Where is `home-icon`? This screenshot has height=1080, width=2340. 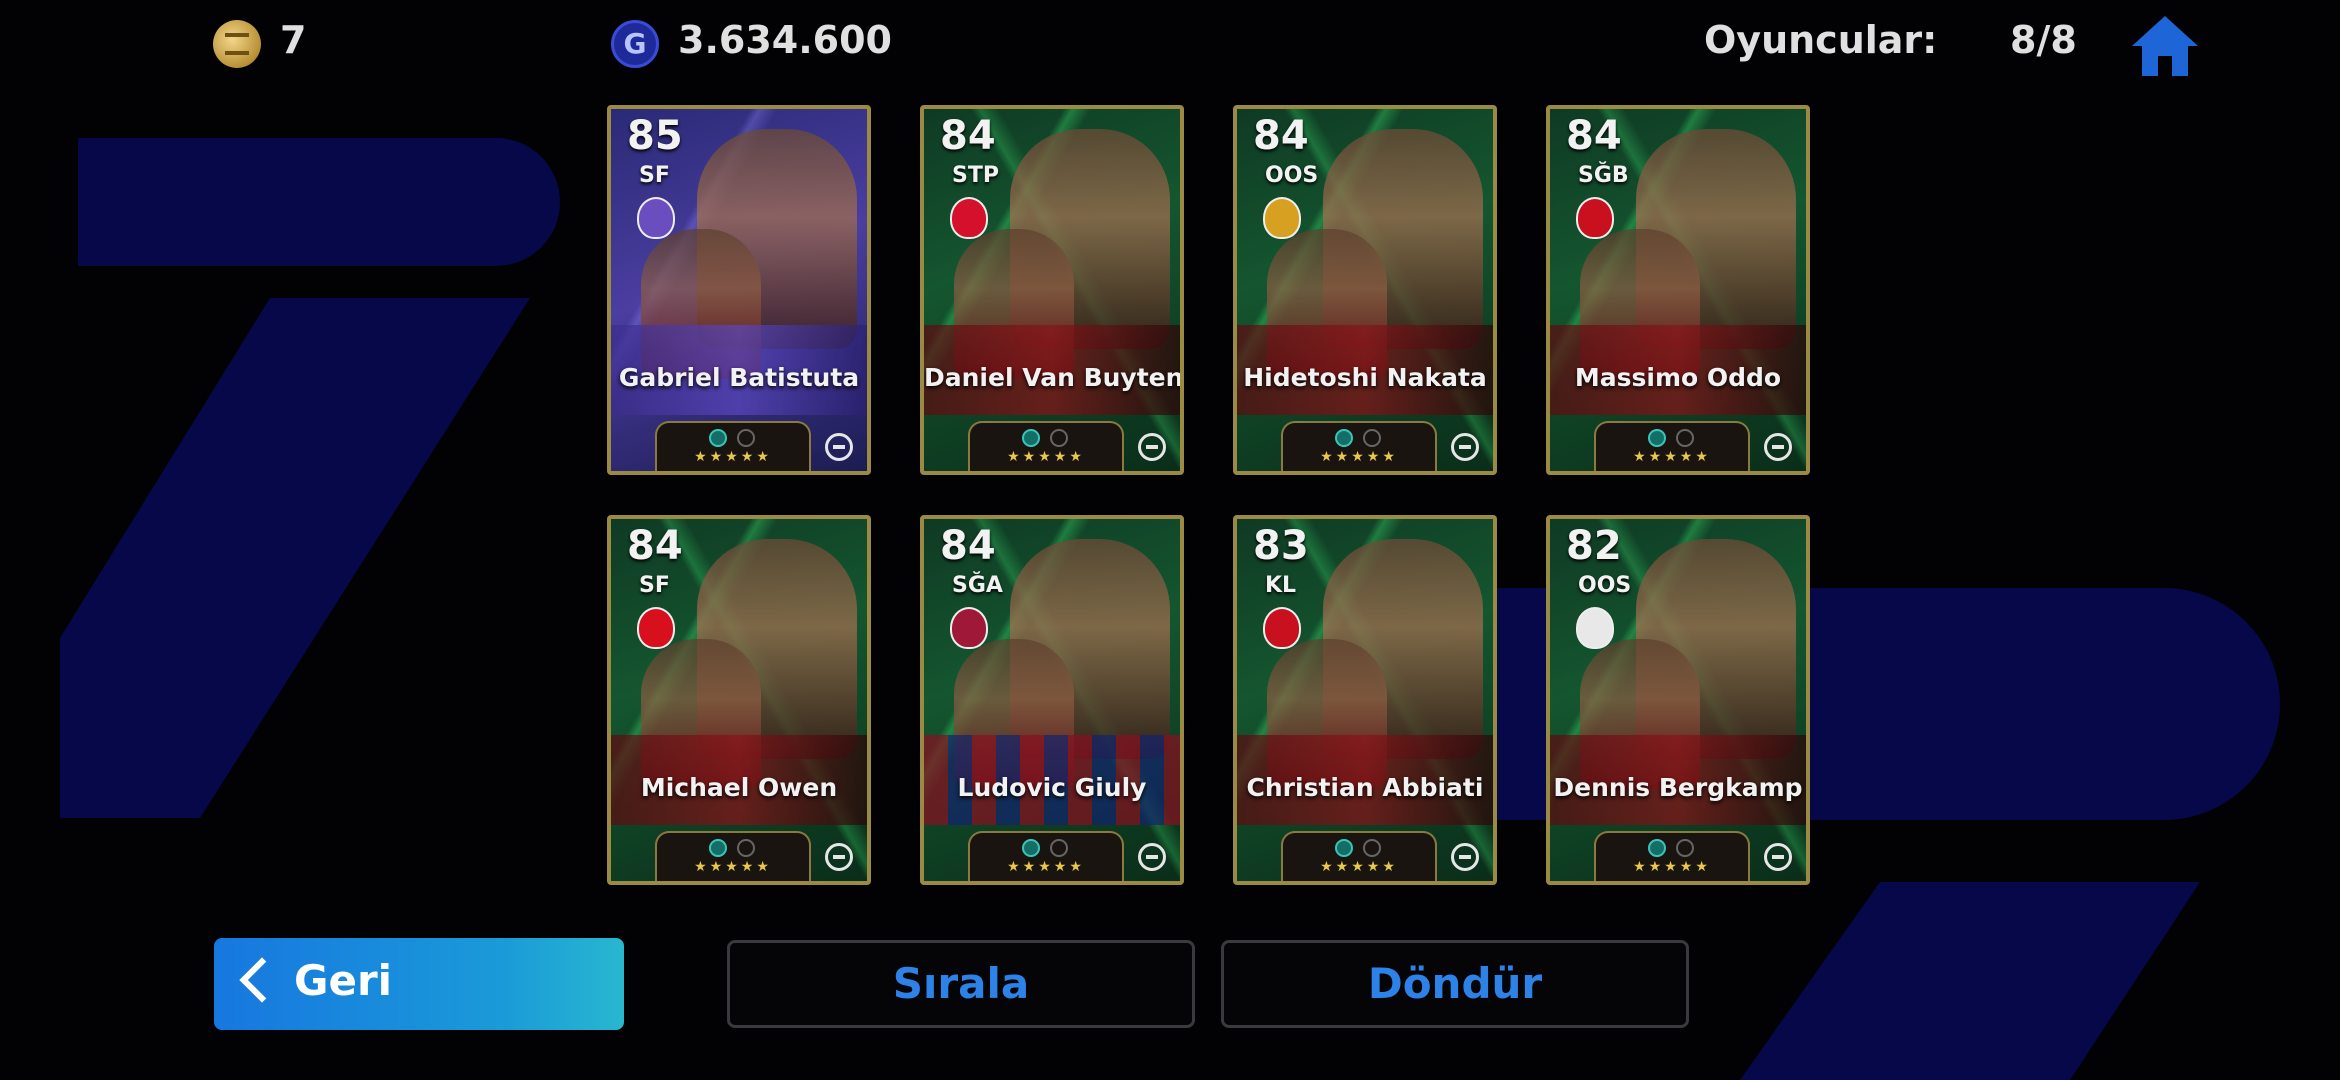
home-icon is located at coordinates (2165, 46).